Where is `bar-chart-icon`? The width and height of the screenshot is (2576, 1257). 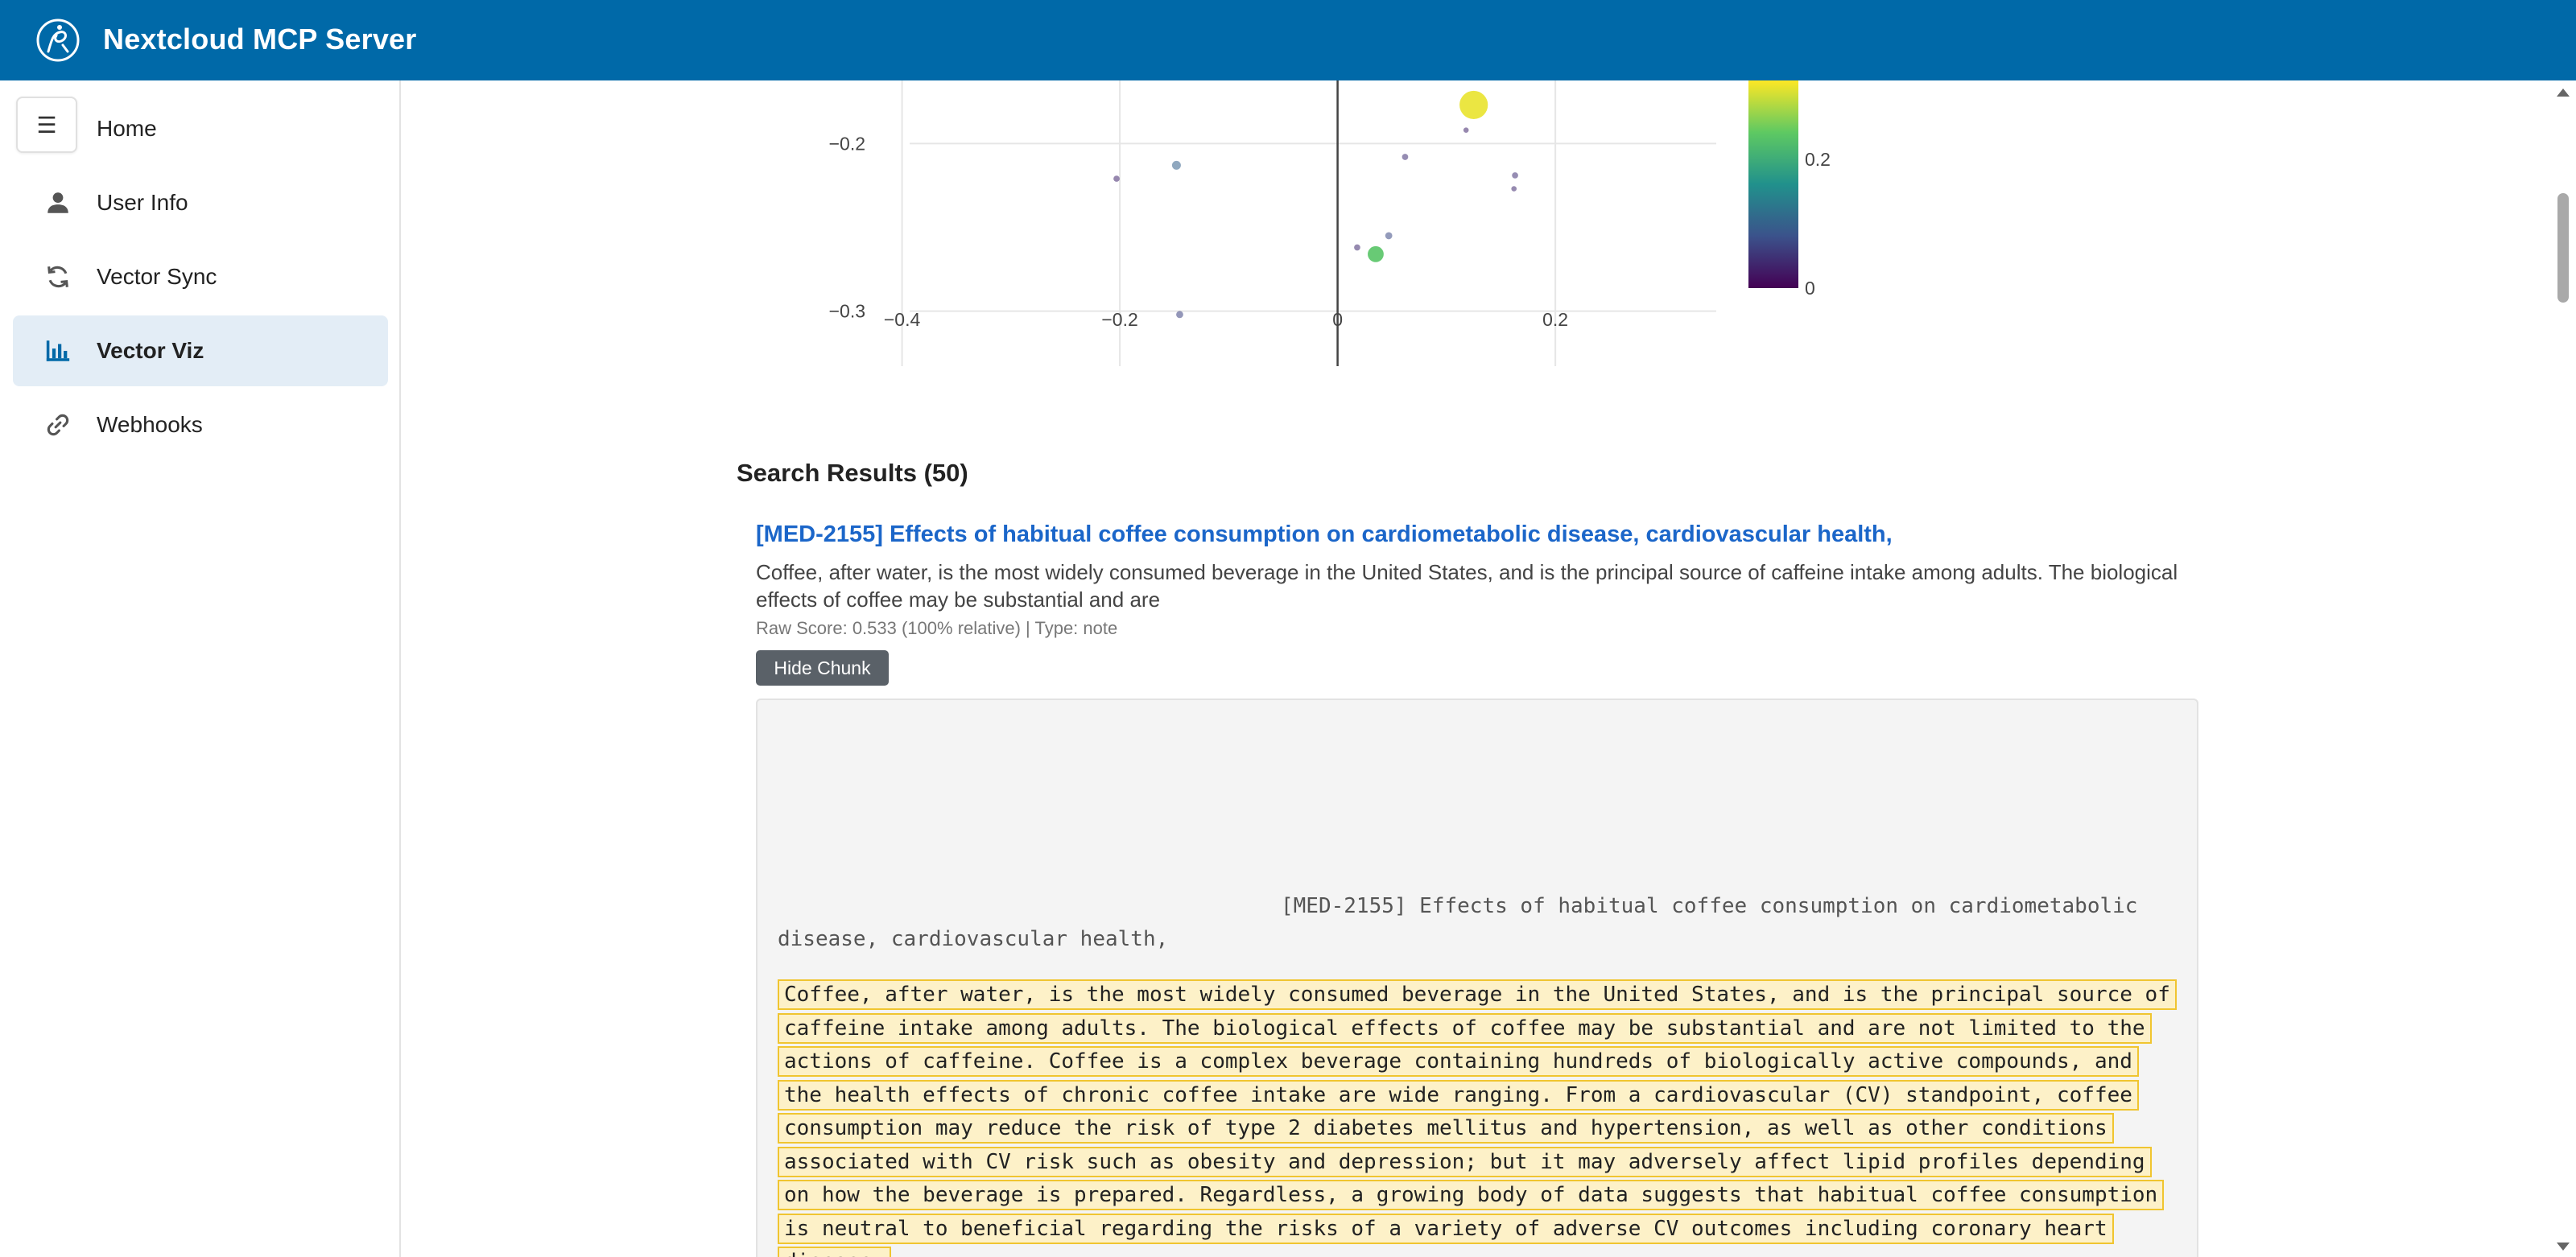
bar-chart-icon is located at coordinates (58, 351).